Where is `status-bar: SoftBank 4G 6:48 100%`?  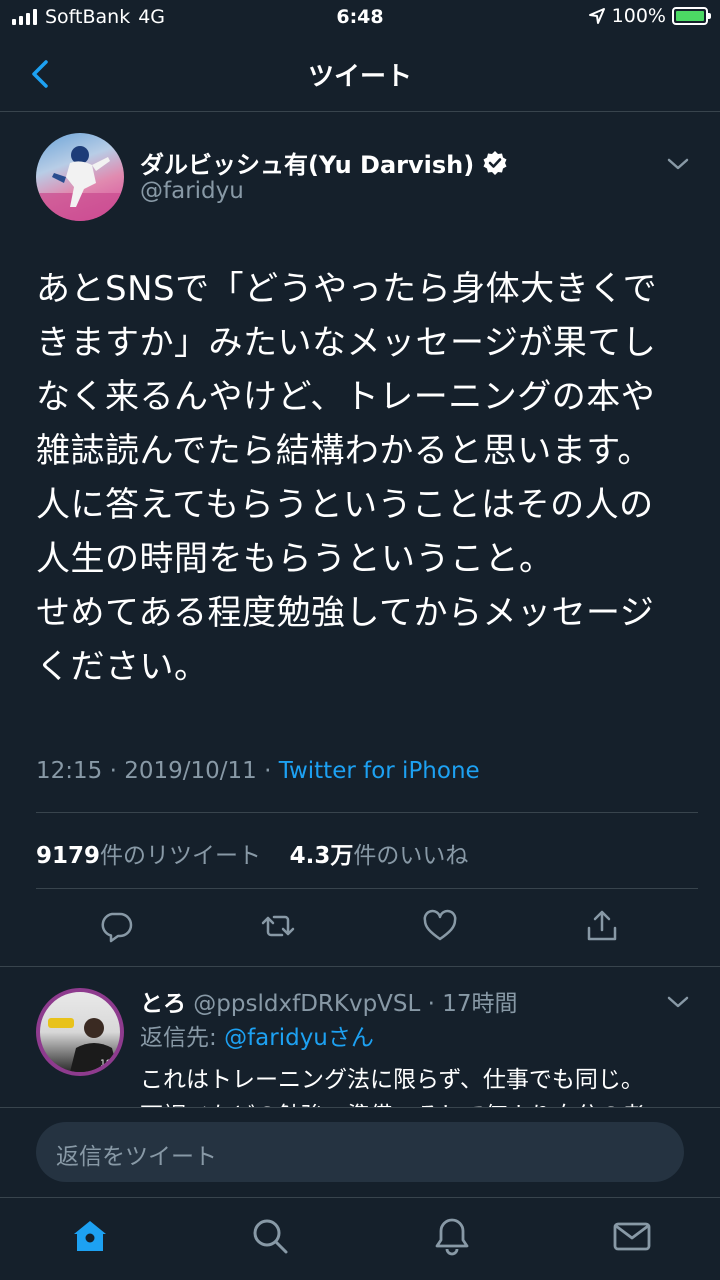 status-bar: SoftBank 4G 6:48 100% is located at coordinates (360, 18).